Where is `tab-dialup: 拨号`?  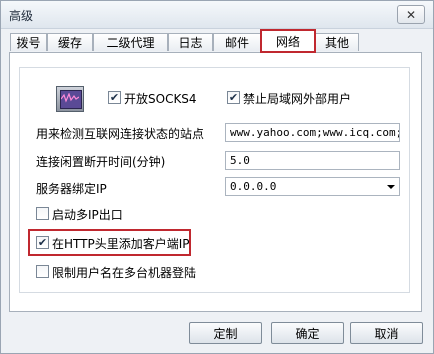
tab-dialup: 拨号 is located at coordinates (28, 42).